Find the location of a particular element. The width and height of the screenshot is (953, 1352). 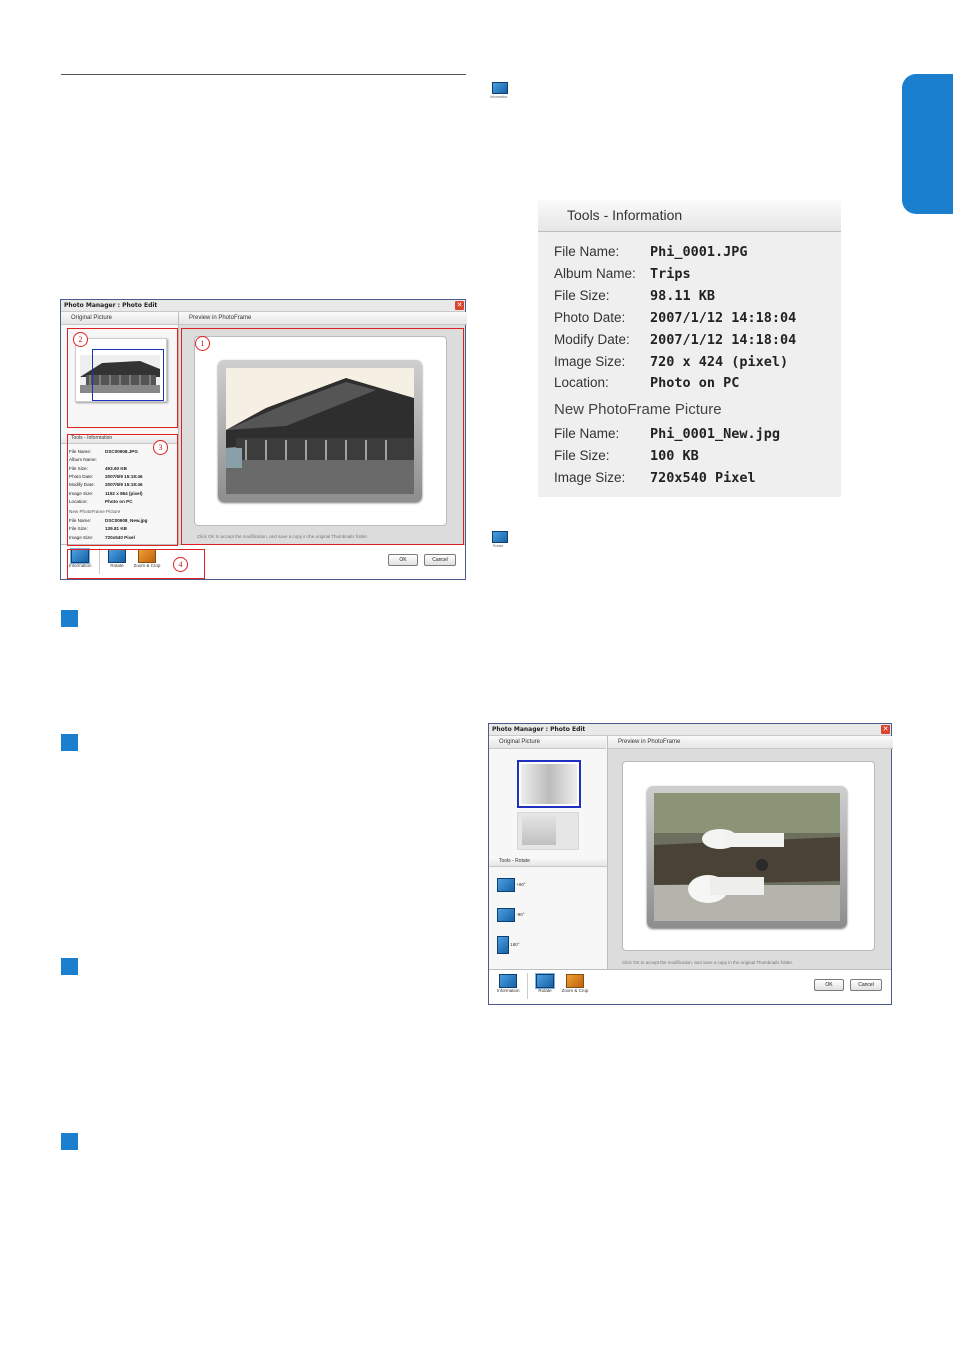

preview-photo is located at coordinates (747, 857).